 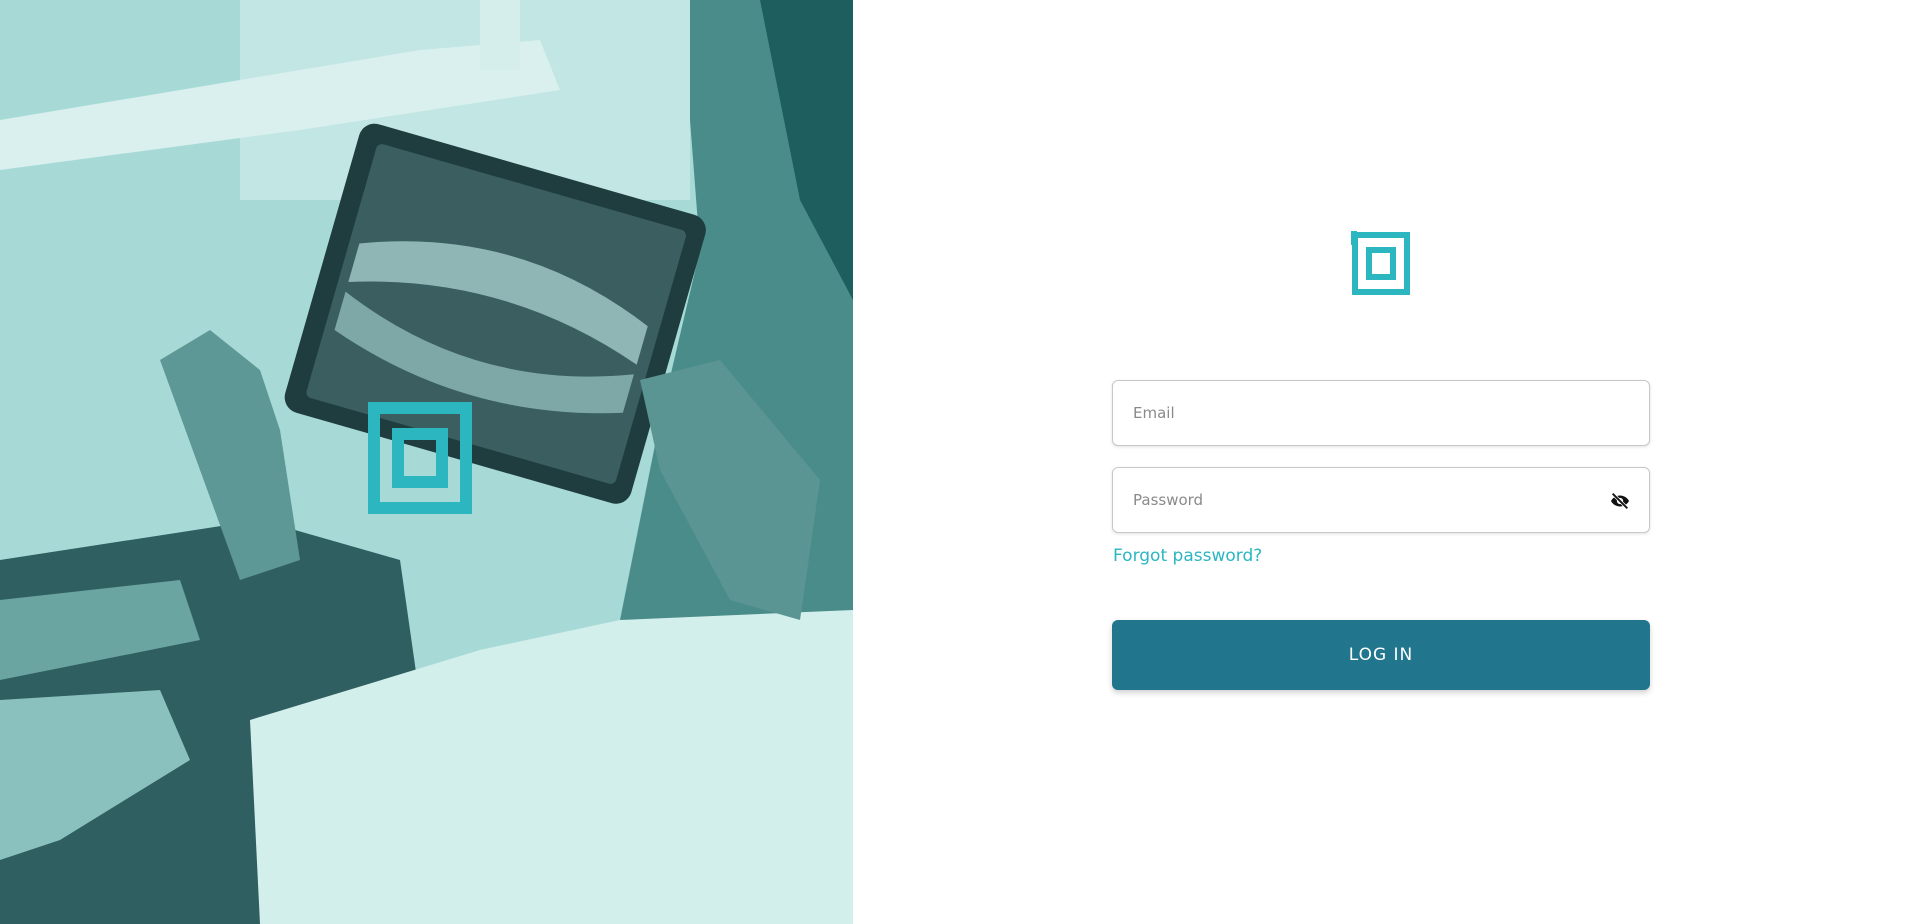 I want to click on password-field, so click(x=1381, y=500).